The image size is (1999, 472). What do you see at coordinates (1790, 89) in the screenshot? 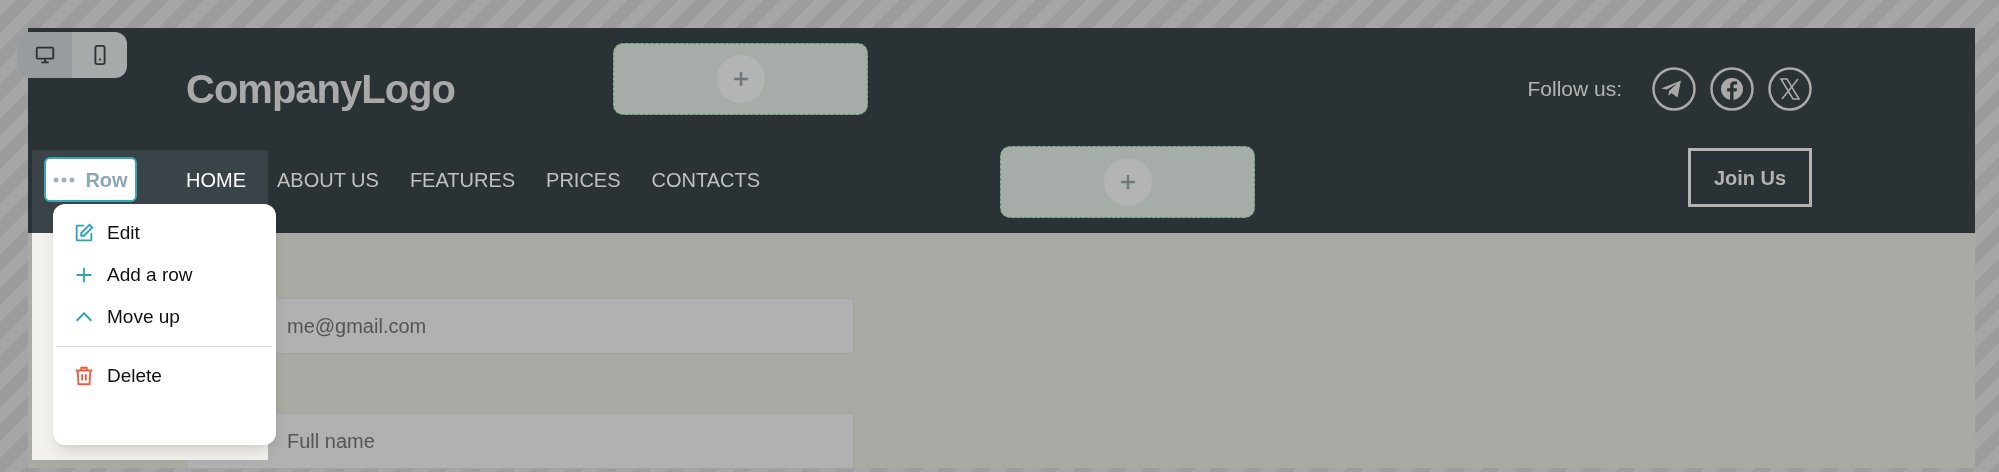
I see `x-icon` at bounding box center [1790, 89].